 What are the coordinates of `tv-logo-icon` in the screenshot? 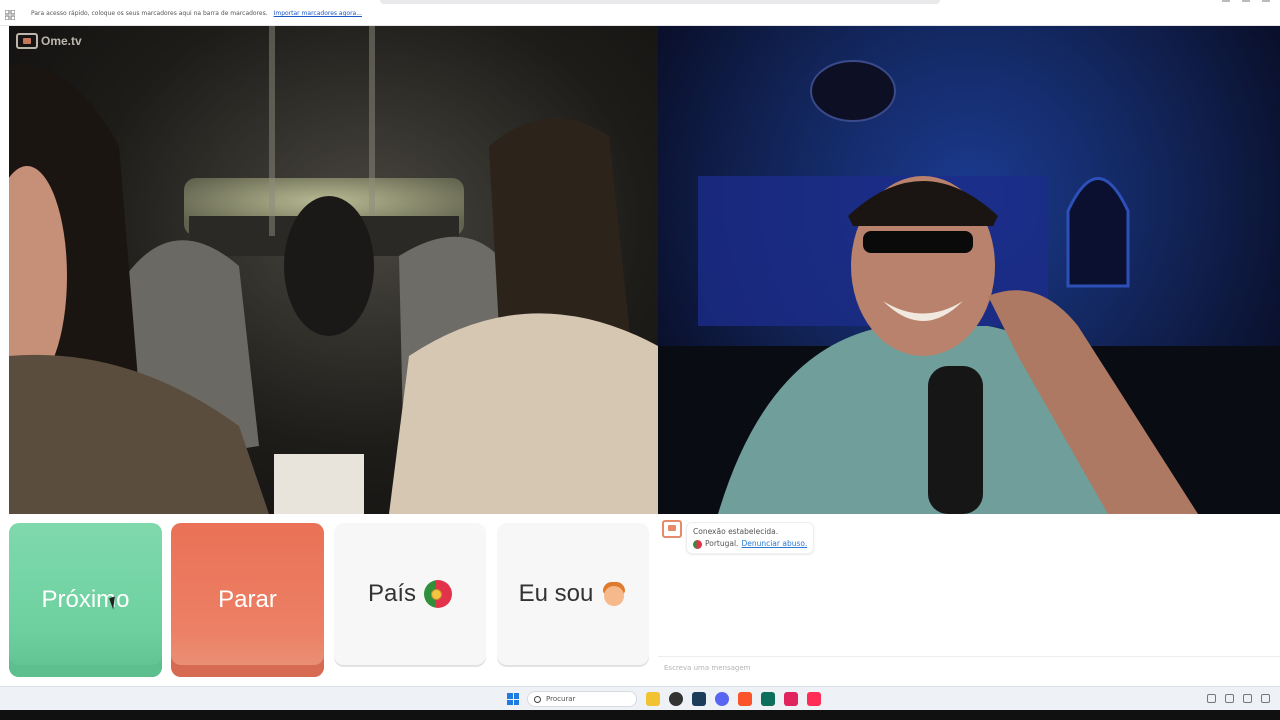 It's located at (27, 41).